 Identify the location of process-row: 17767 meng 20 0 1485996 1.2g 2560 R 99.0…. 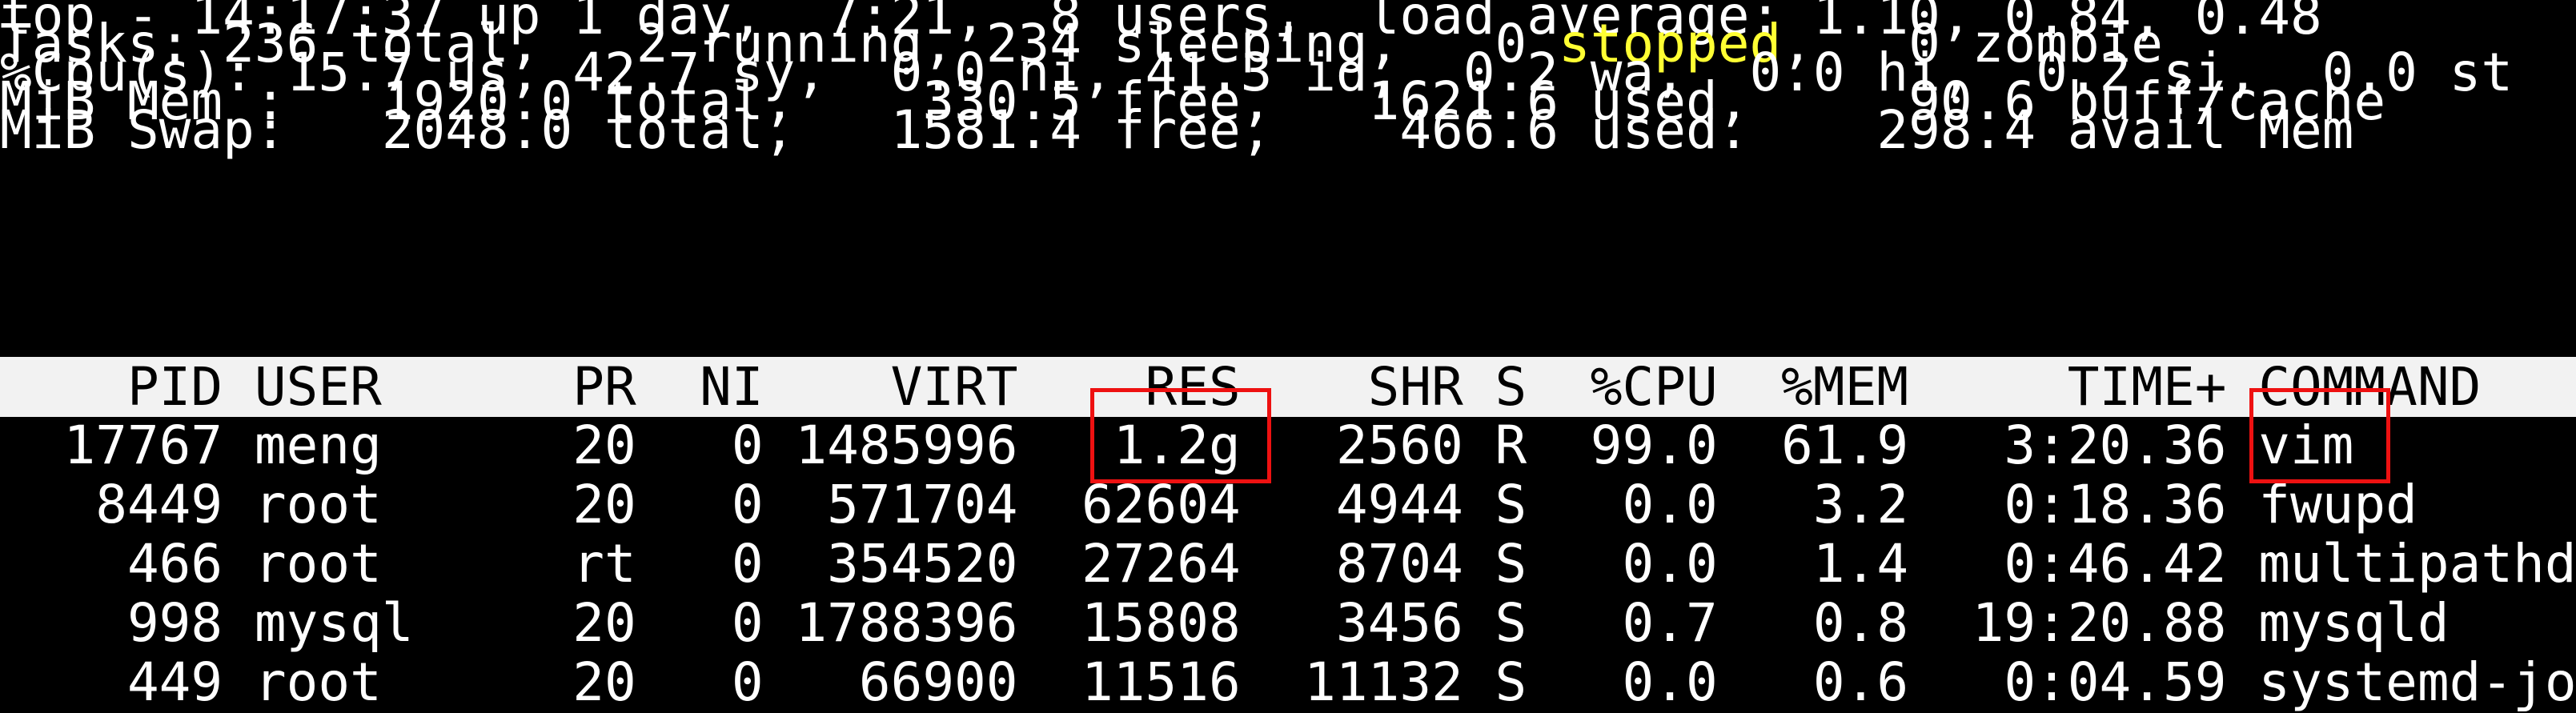
(1177, 445).